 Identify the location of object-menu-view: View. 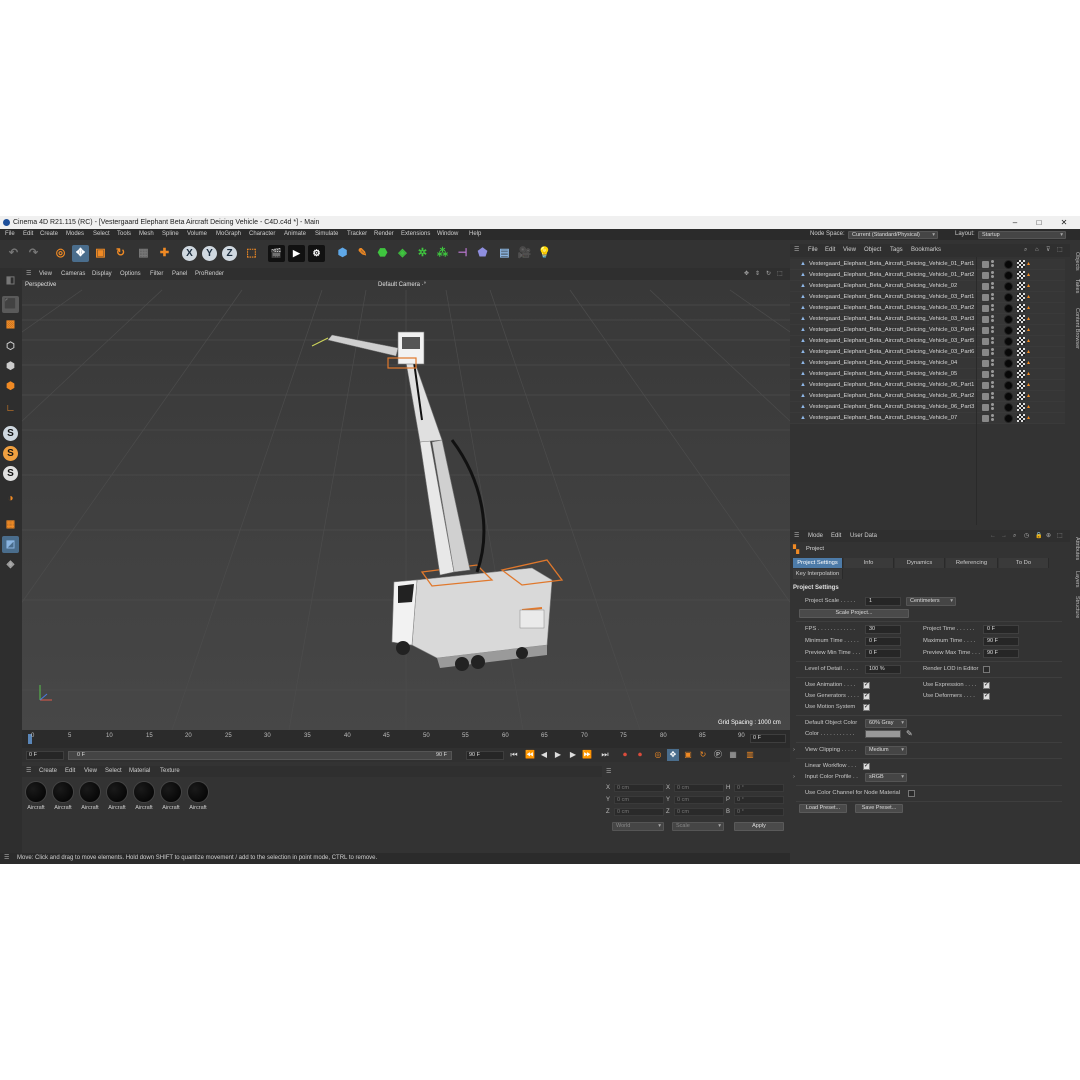
(849, 250).